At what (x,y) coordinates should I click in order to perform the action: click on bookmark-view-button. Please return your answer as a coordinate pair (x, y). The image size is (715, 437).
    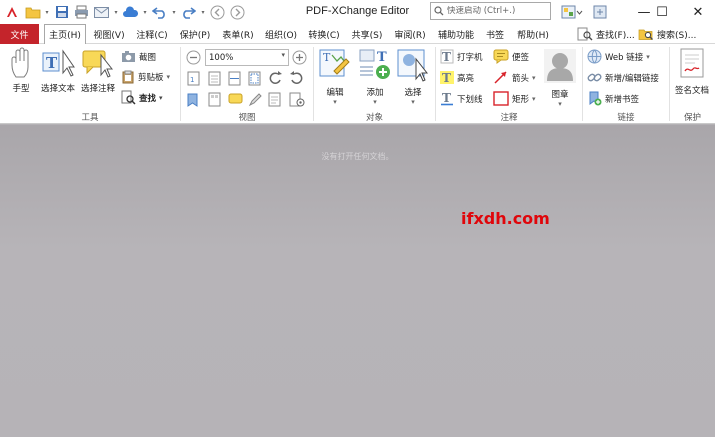
    Looking at the image, I should click on (192, 99).